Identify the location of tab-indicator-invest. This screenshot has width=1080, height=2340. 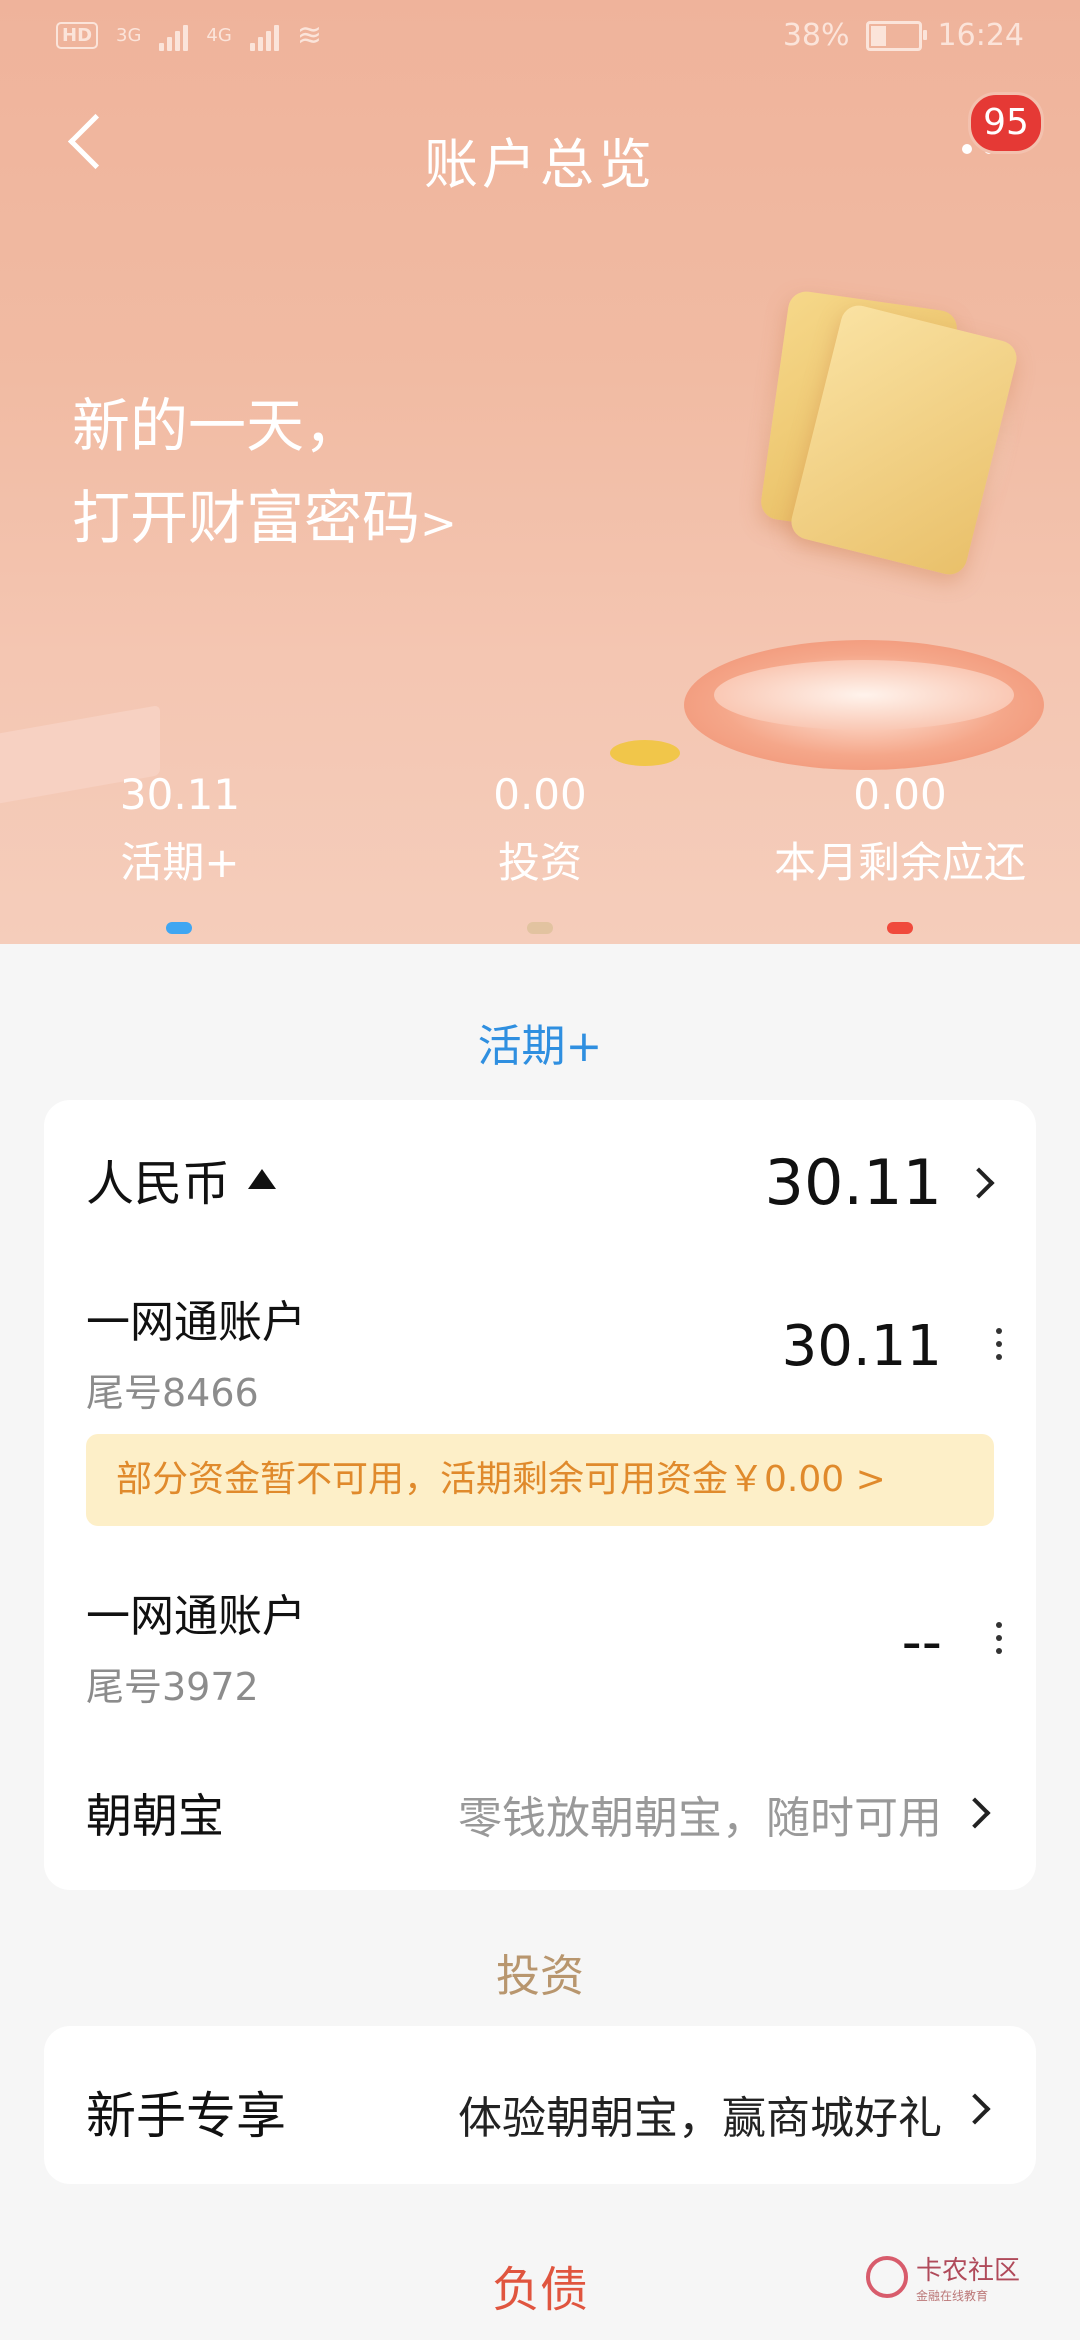
(540, 928).